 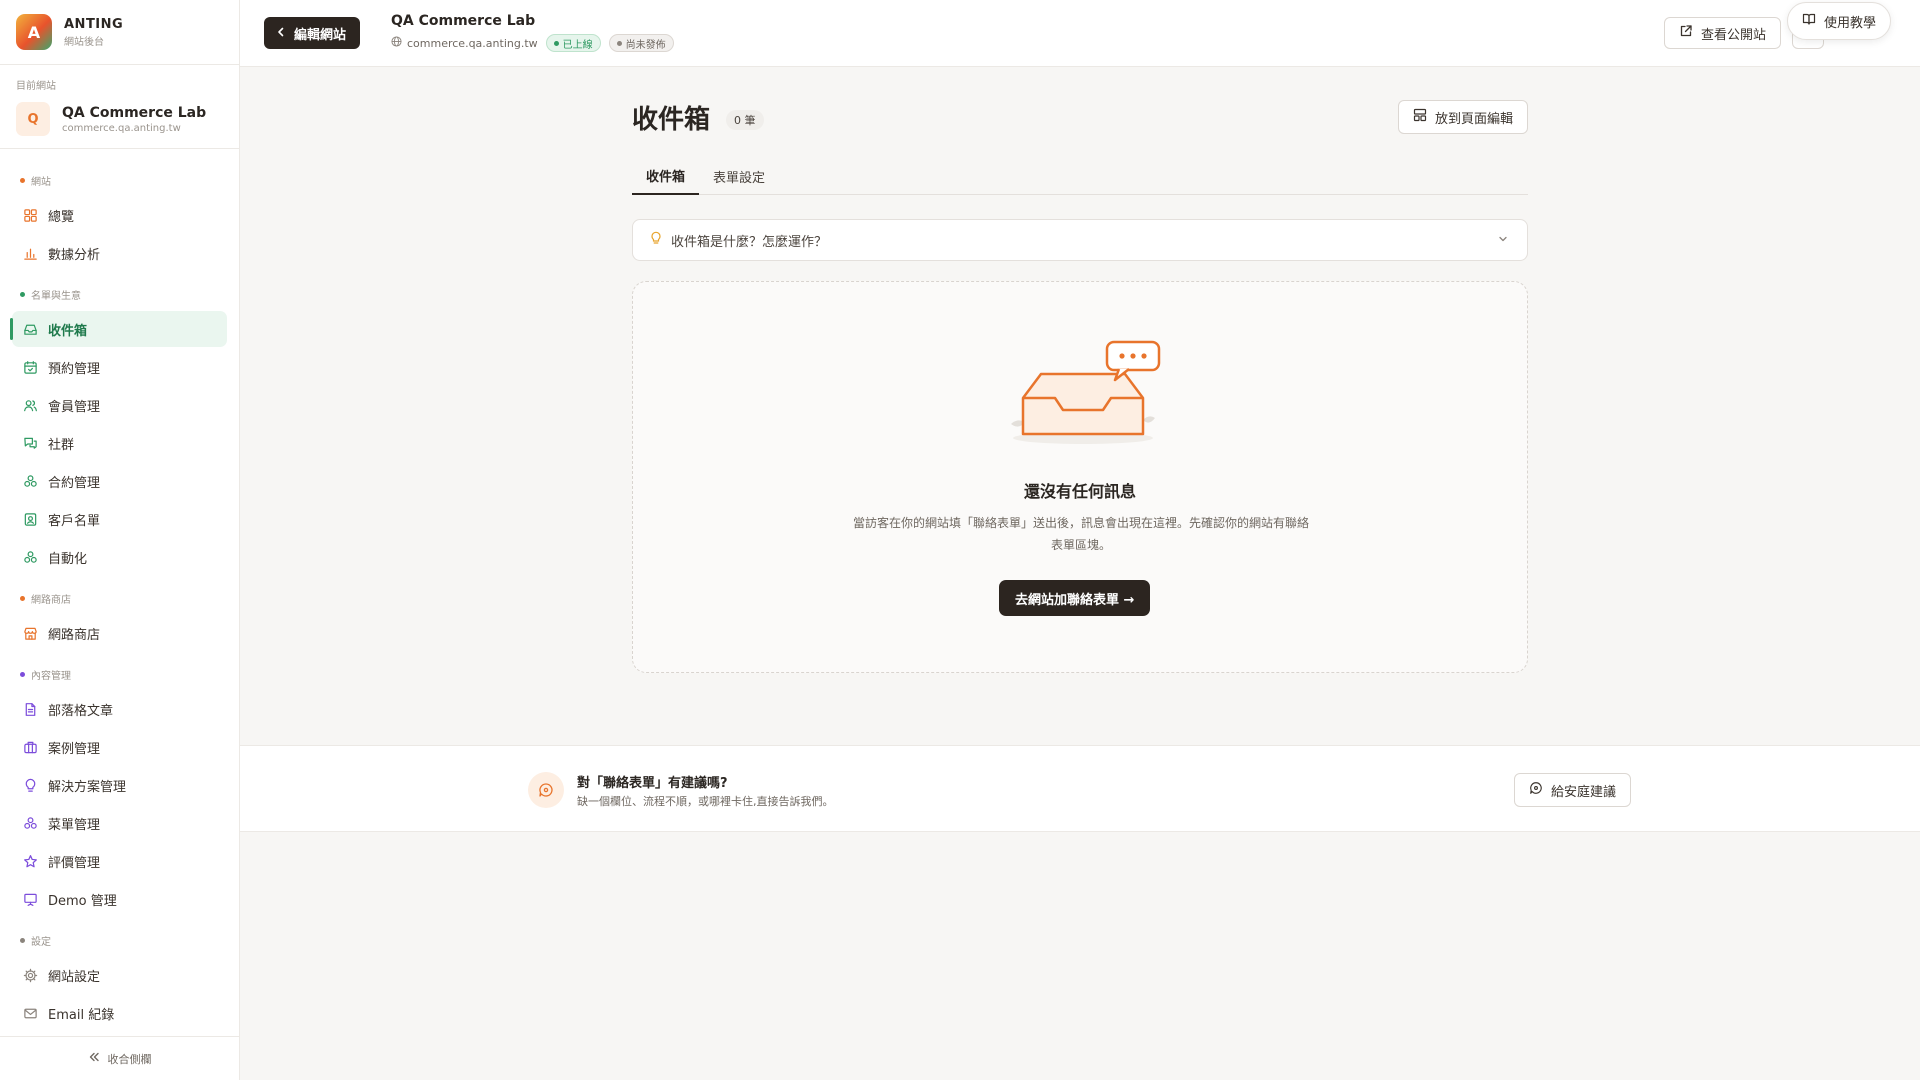 What do you see at coordinates (34, 32) in the screenshot?
I see `brand-logo: A` at bounding box center [34, 32].